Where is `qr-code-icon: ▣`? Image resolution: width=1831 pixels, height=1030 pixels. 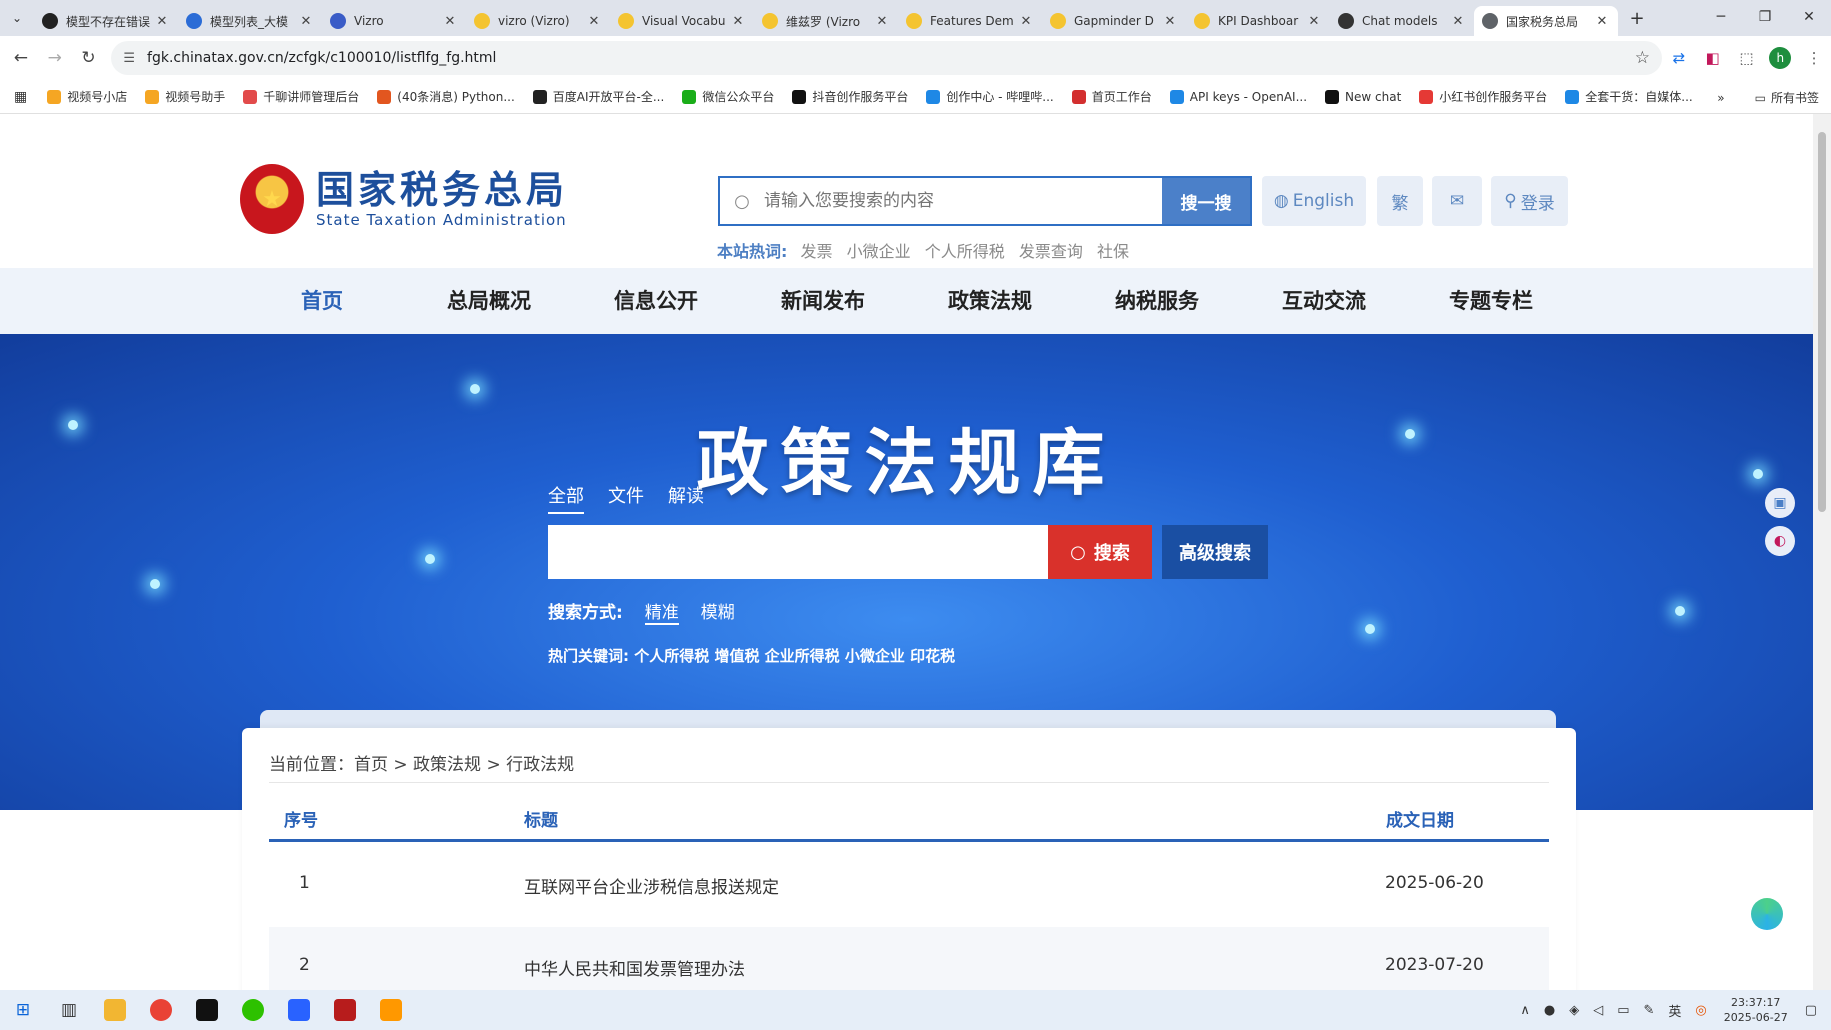 qr-code-icon: ▣ is located at coordinates (1780, 503).